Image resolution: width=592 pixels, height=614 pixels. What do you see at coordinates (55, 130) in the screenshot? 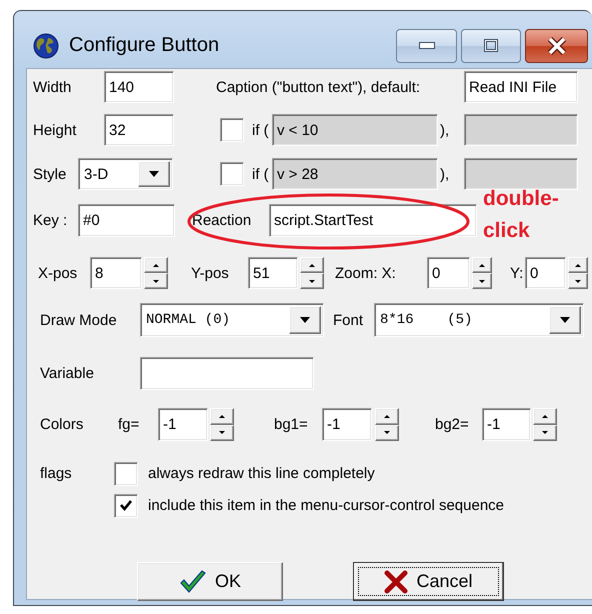
I see `field-label: Height` at bounding box center [55, 130].